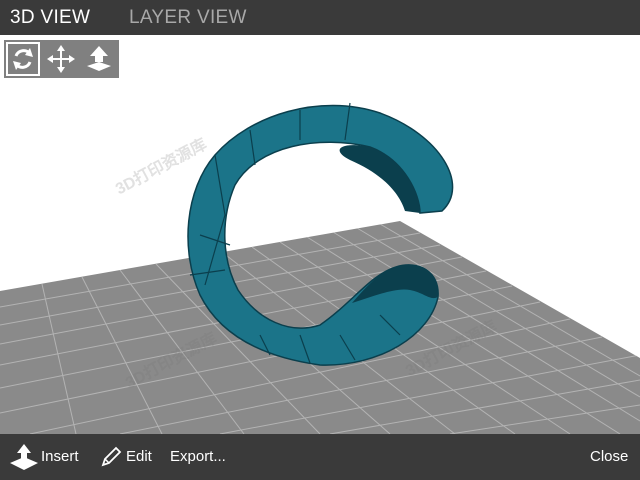 The height and width of the screenshot is (480, 640). Describe the element at coordinates (188, 18) in the screenshot. I see `tab-layer-view: LAYER VIEW` at that location.